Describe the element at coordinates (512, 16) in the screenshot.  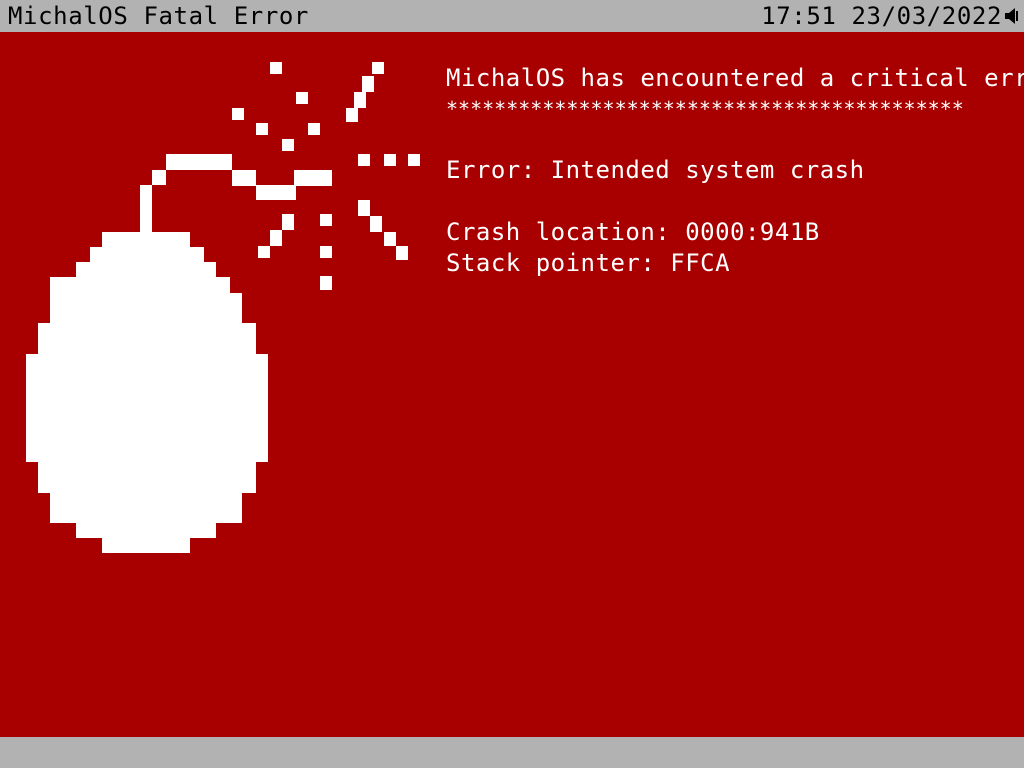
I see `top-status-bar: MichalOS Fatal Error 17:51 23/03/2022` at that location.